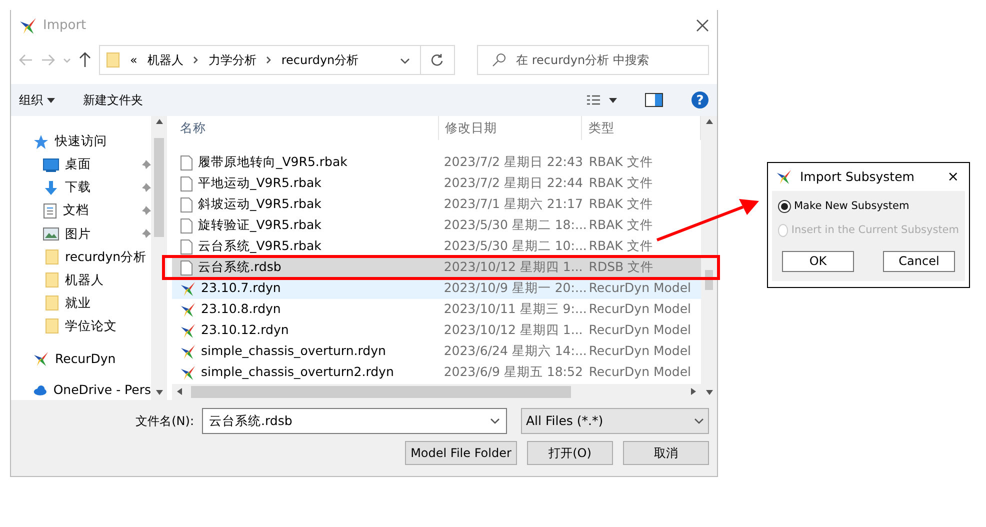 This screenshot has height=527, width=986. I want to click on file-name: 23.10.8.rdyn, so click(241, 309).